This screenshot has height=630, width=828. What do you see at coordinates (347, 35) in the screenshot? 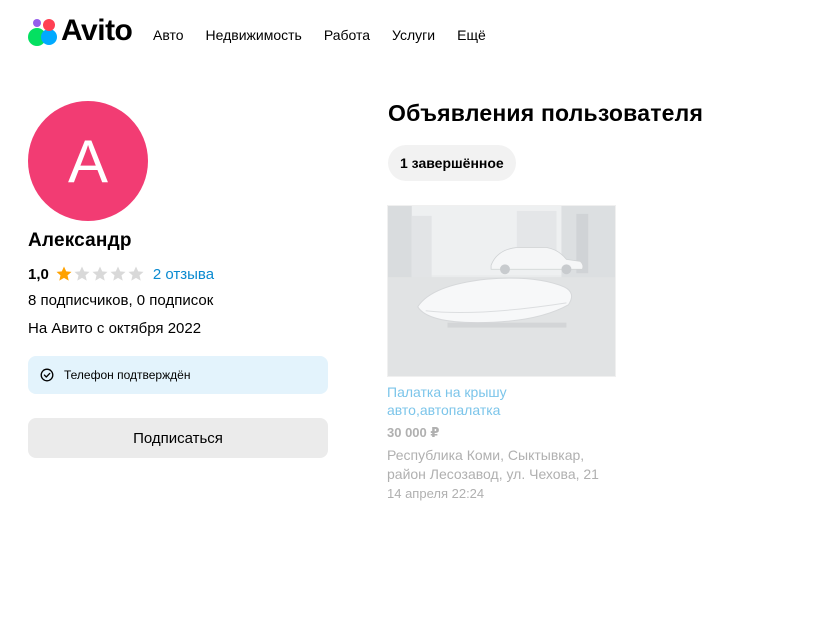
I see `nav-item-jobs: Работа` at bounding box center [347, 35].